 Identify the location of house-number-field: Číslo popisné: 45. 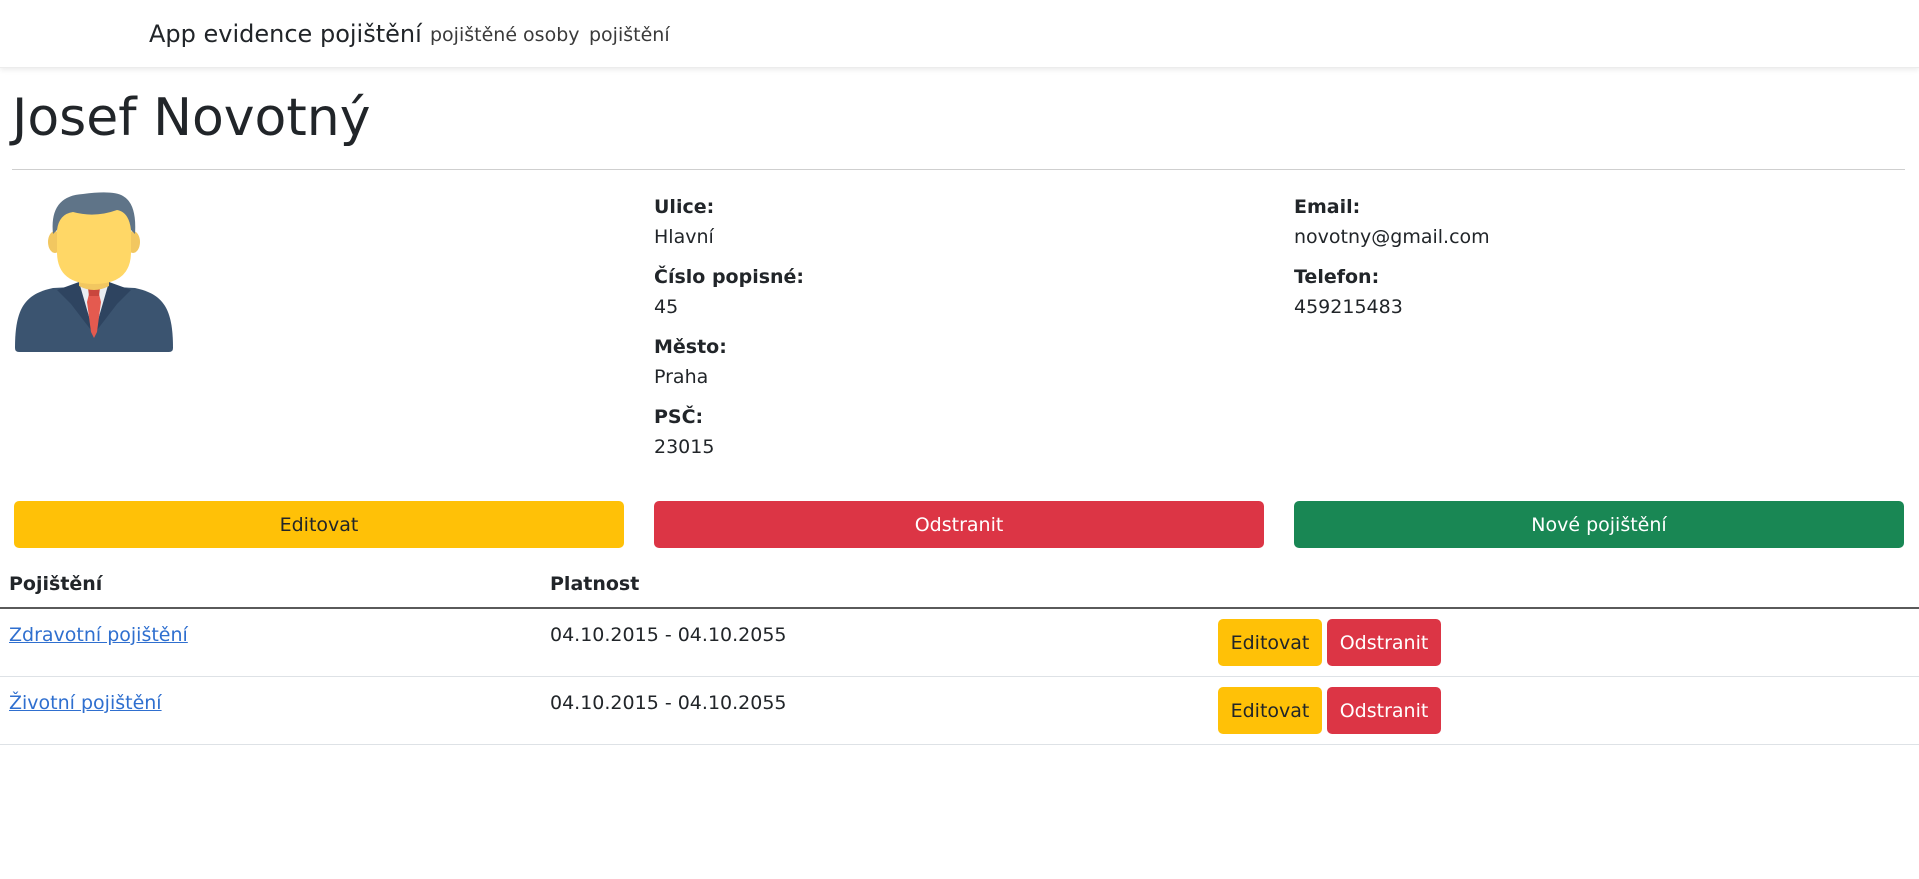
(729, 301).